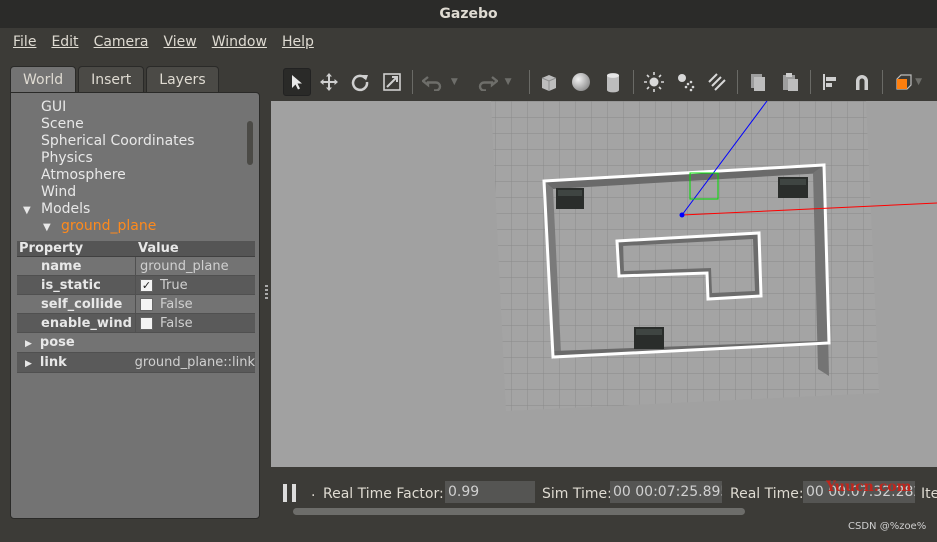 The height and width of the screenshot is (542, 937). What do you see at coordinates (929, 494) in the screenshot?
I see `iterations-label: Ite` at bounding box center [929, 494].